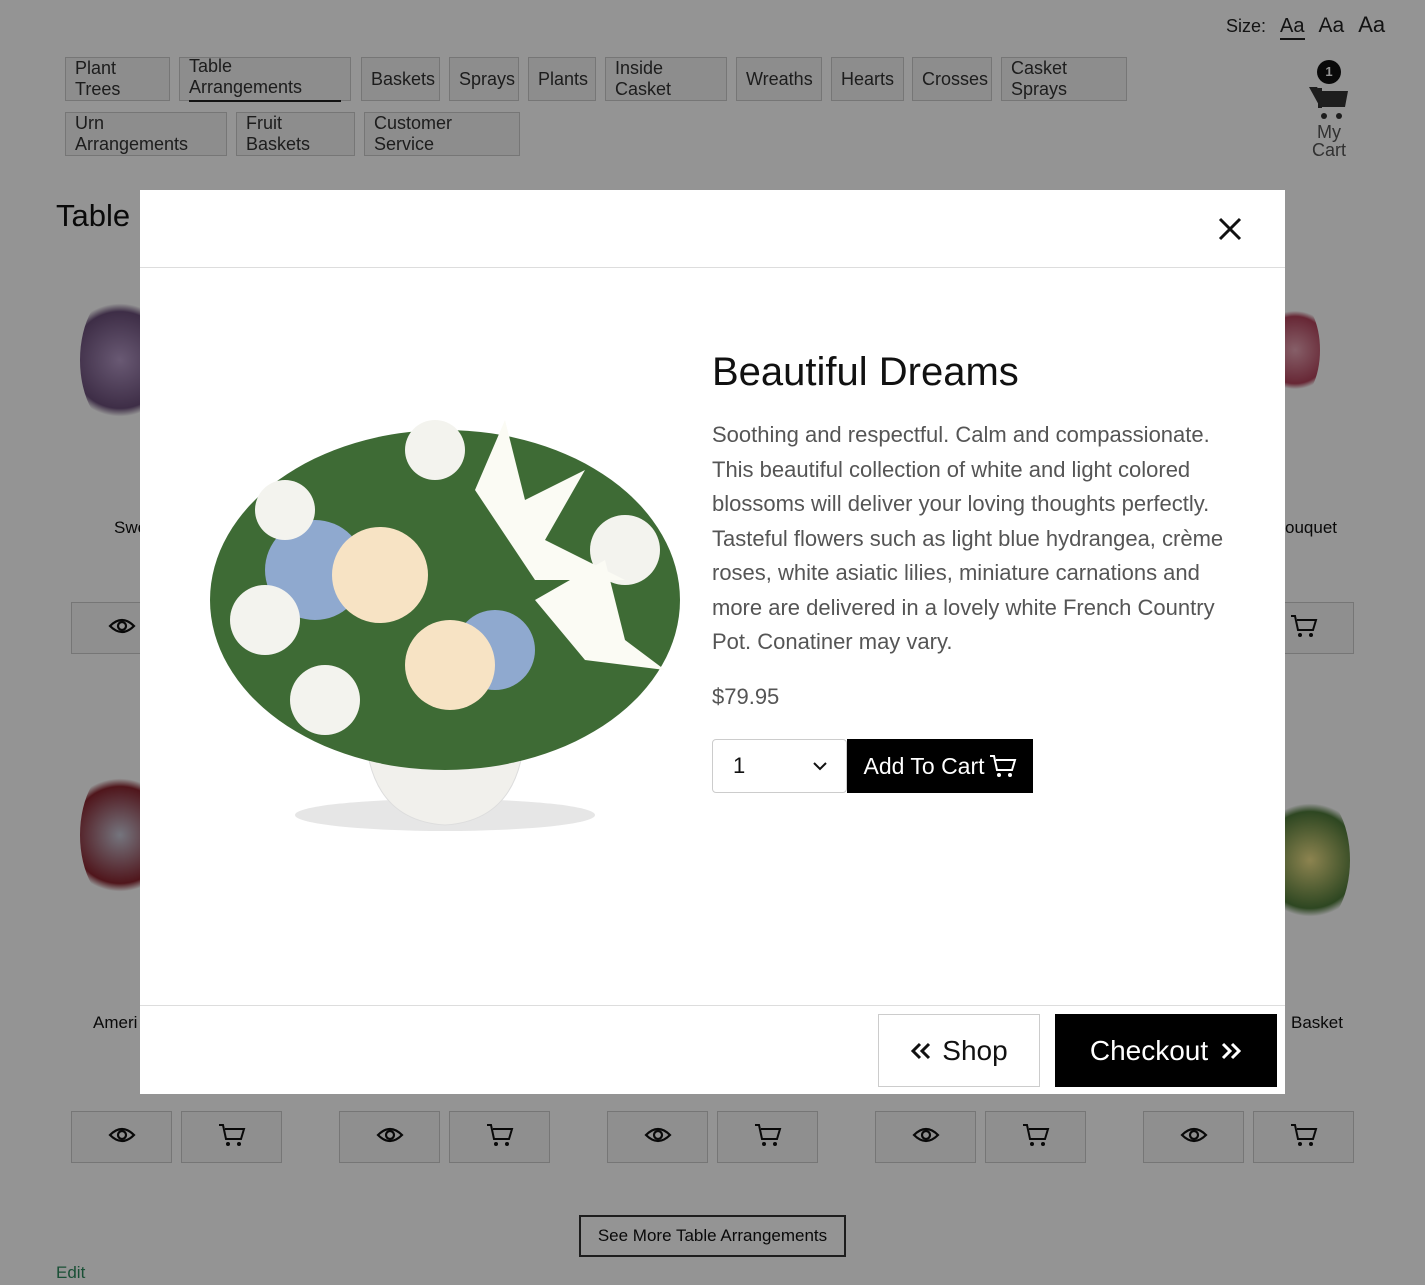  I want to click on add-to-cart-label: Add To Cart, so click(924, 765).